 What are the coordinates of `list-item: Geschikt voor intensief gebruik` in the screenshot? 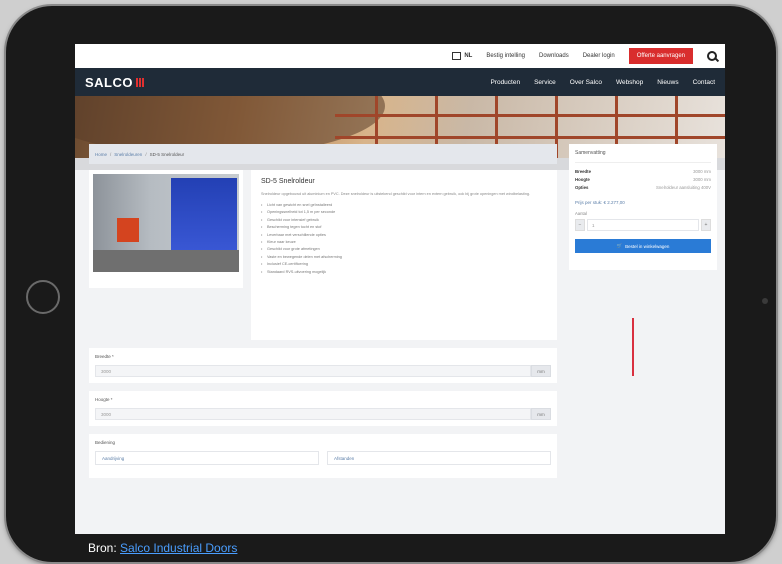 It's located at (404, 221).